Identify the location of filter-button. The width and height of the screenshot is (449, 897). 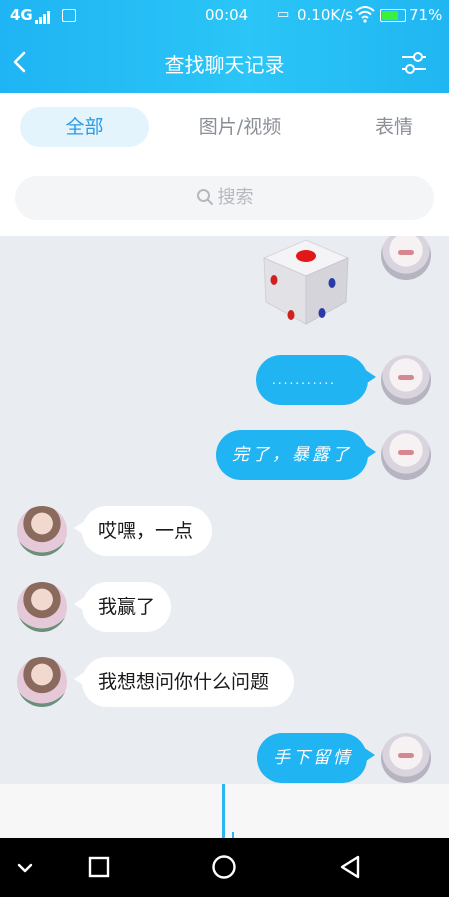
(414, 63).